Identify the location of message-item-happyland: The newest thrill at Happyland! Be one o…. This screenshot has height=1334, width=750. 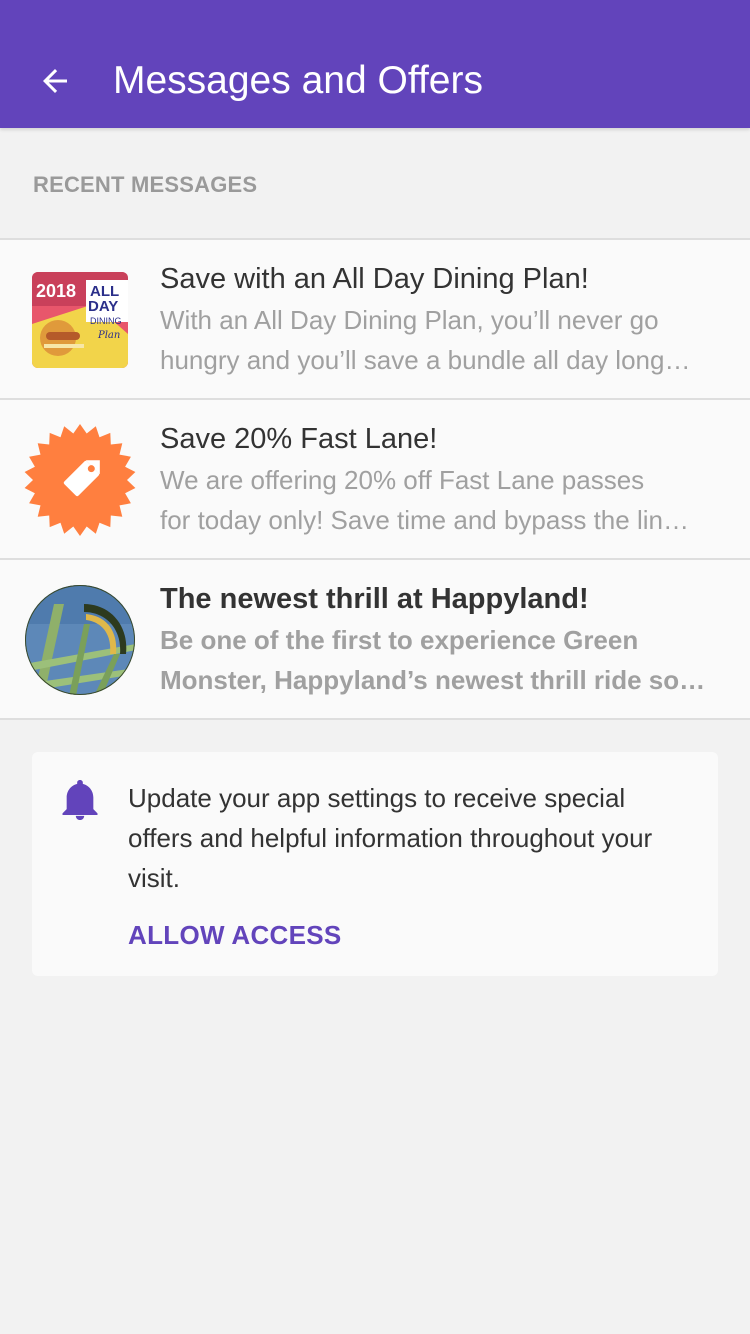
(375, 640).